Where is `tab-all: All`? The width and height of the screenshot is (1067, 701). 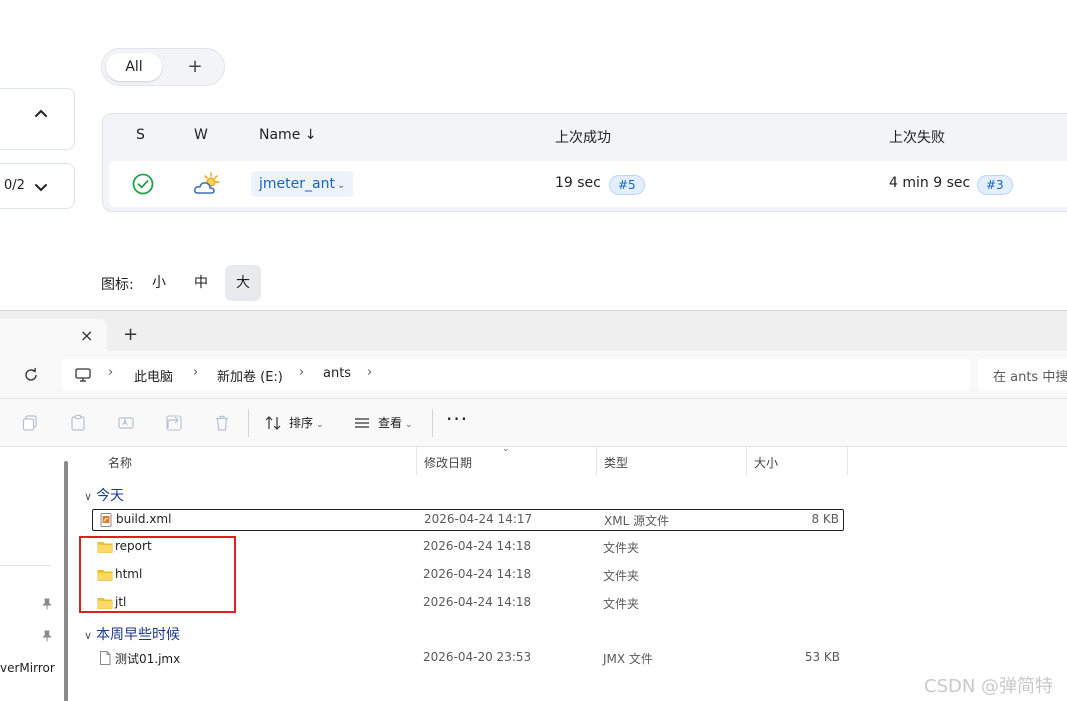 tab-all: All is located at coordinates (134, 67).